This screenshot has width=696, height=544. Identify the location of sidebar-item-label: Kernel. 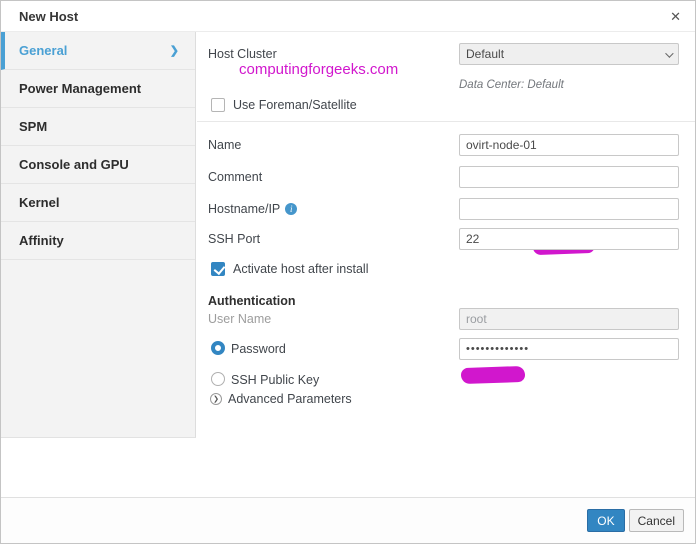
(39, 202).